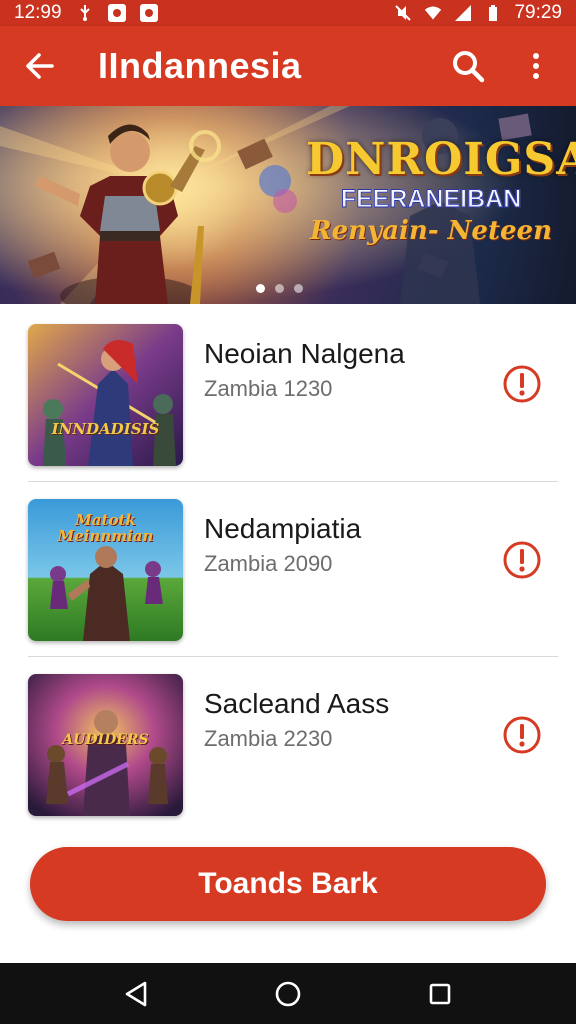 Image resolution: width=576 pixels, height=1024 pixels. Describe the element at coordinates (40, 66) in the screenshot. I see `arrow-back-icon` at that location.